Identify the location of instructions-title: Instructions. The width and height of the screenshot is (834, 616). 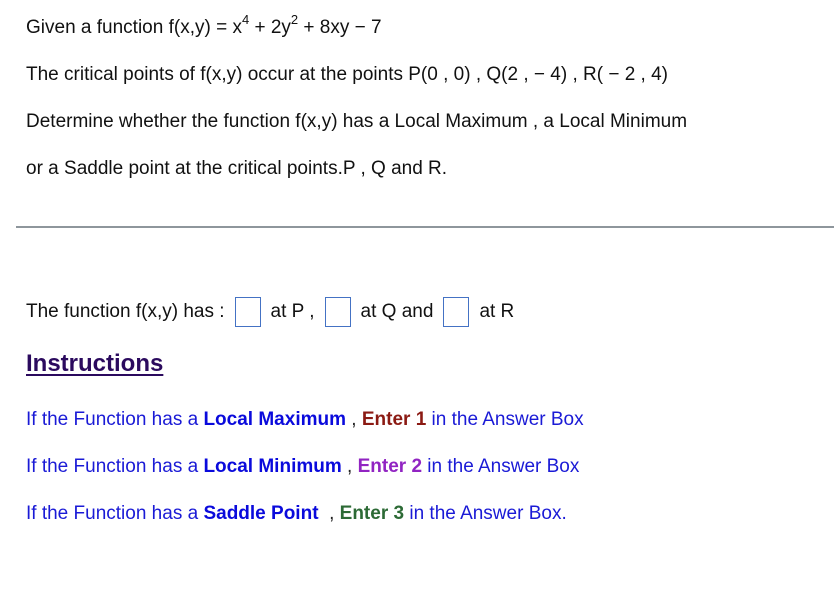
(95, 363).